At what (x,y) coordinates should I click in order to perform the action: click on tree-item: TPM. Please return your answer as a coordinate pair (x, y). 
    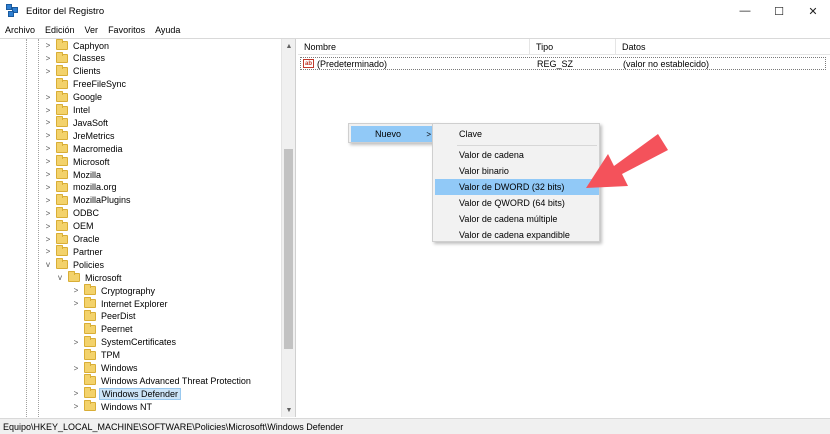
    Looking at the image, I should click on (97, 355).